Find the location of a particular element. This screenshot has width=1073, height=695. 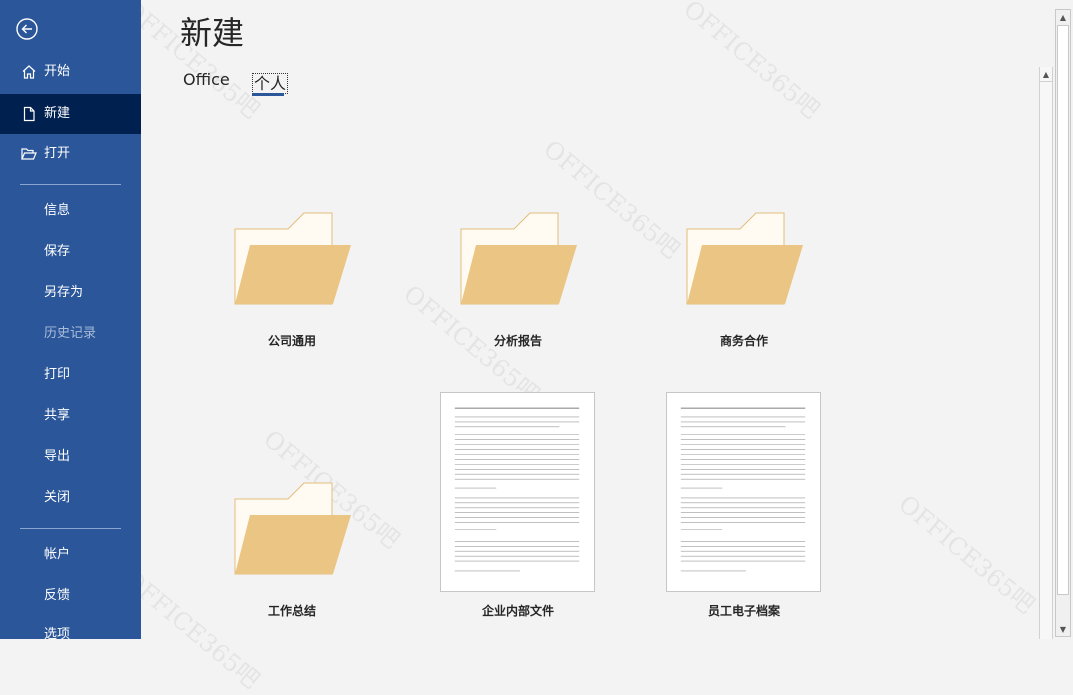

nav-save-label: 保存 is located at coordinates (57, 251).